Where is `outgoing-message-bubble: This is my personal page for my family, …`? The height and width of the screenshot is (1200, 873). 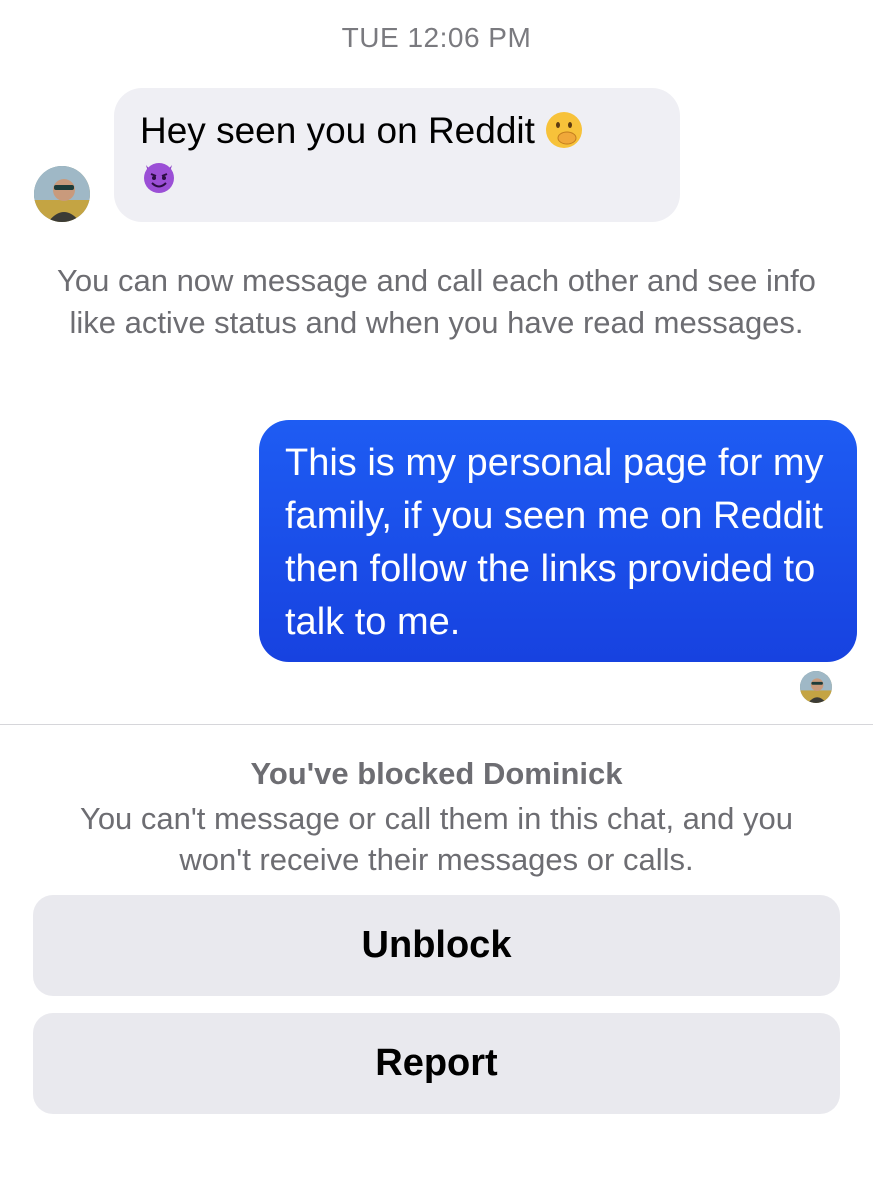 outgoing-message-bubble: This is my personal page for my family, … is located at coordinates (558, 541).